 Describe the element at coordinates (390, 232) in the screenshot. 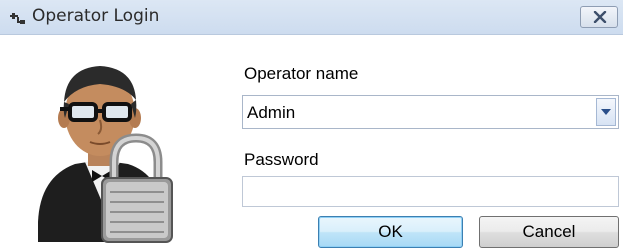

I see `ok-button: OK` at that location.